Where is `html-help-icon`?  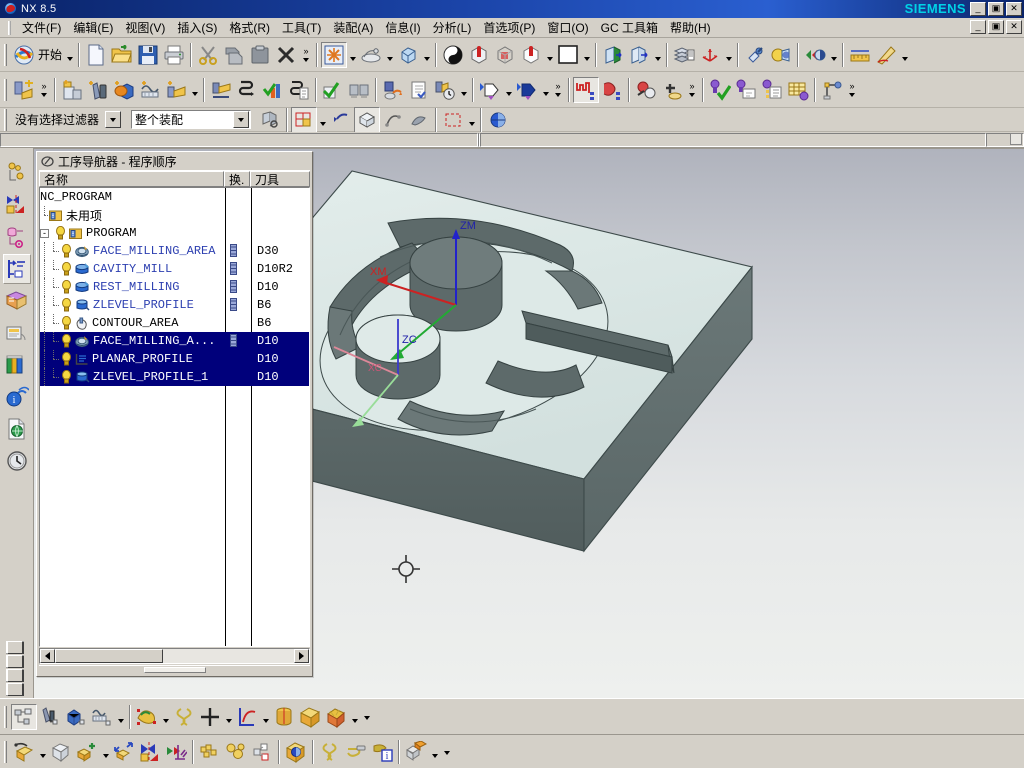
html-help-icon is located at coordinates (17, 333).